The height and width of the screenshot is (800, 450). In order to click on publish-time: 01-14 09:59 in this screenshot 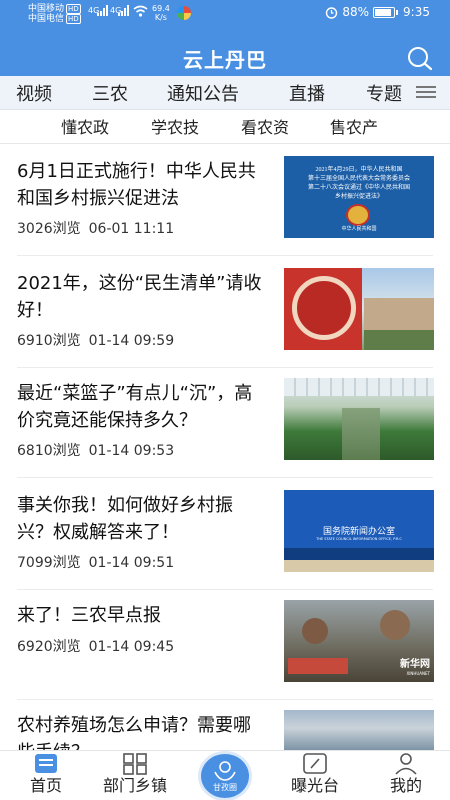, I will do `click(131, 341)`.